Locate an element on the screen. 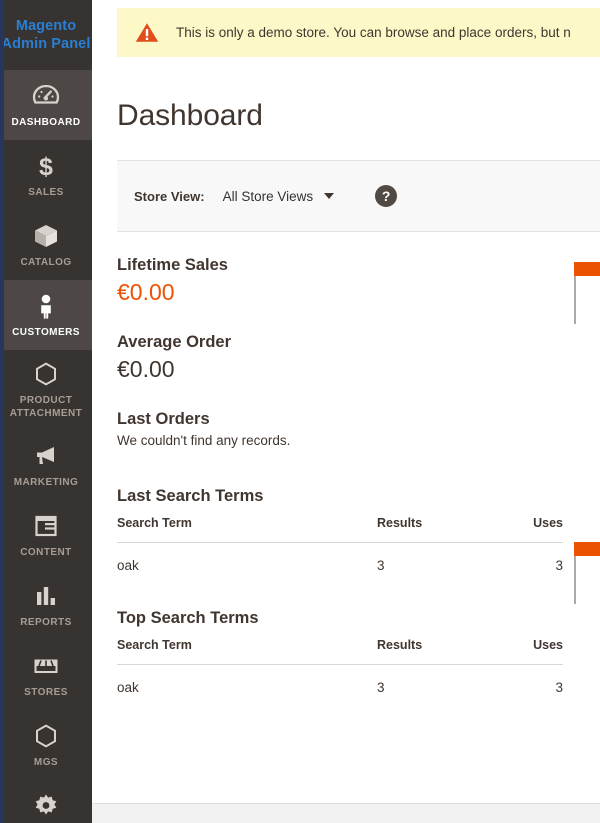  layout-icon is located at coordinates (46, 526).